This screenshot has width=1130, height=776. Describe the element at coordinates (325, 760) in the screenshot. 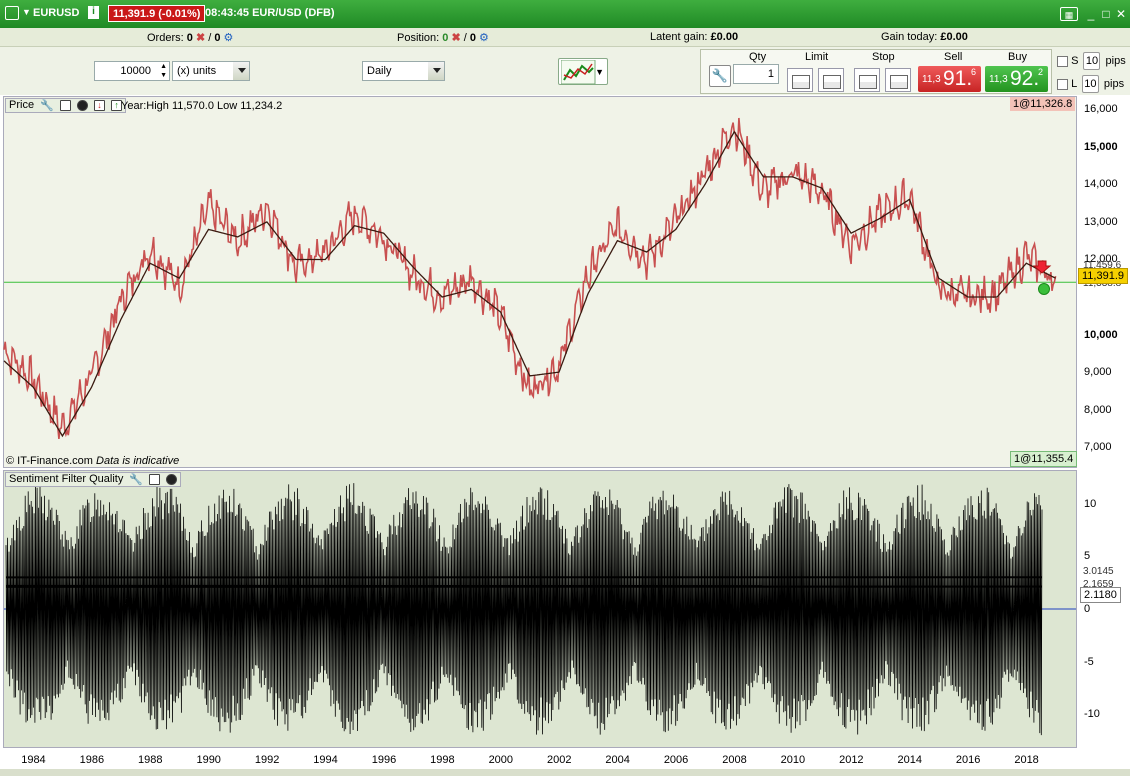

I see `x-tick: 1994` at that location.